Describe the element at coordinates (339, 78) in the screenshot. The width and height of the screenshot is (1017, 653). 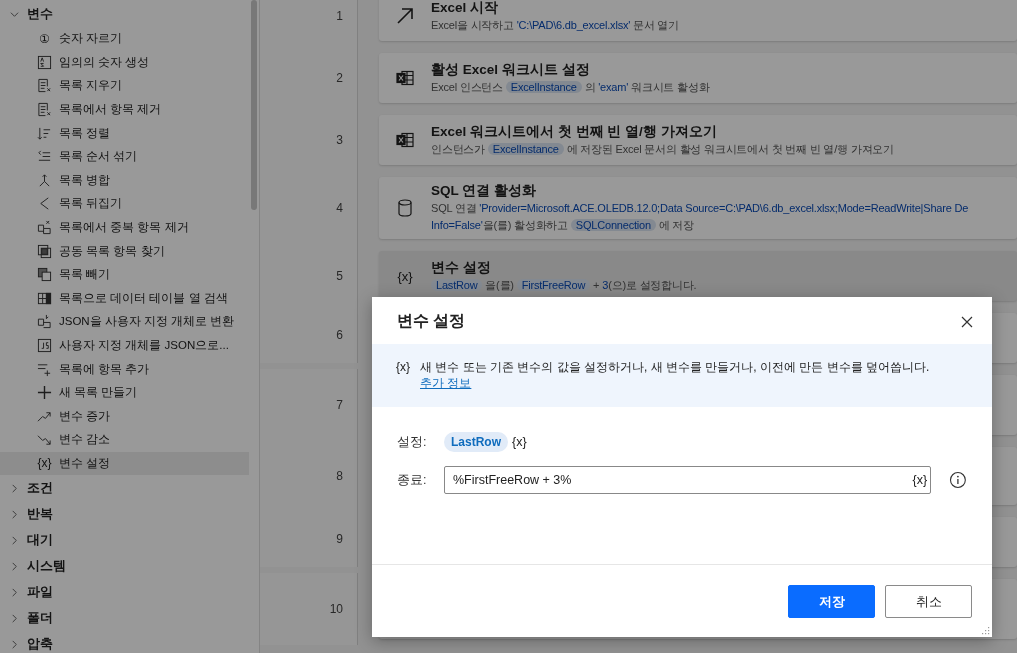
I see `line-number: 2` at that location.